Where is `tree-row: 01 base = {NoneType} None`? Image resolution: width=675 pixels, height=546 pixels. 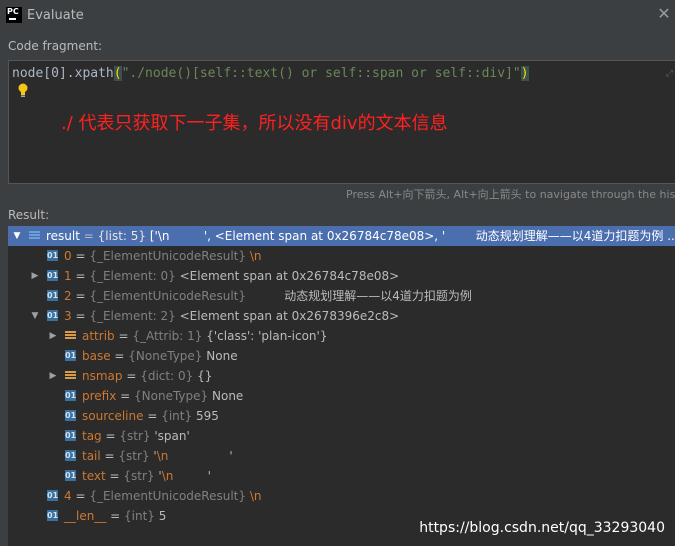 tree-row: 01 base = {NoneType} None is located at coordinates (341, 356).